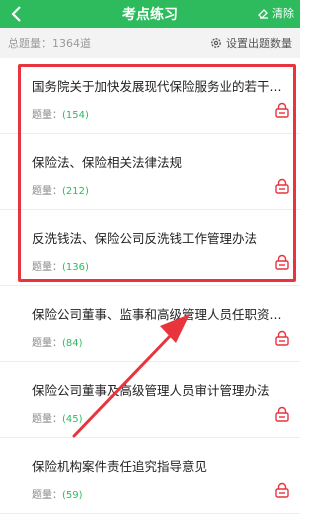  What do you see at coordinates (150, 43) in the screenshot?
I see `stats-bar: 总题量：1364道 设置出题数量` at bounding box center [150, 43].